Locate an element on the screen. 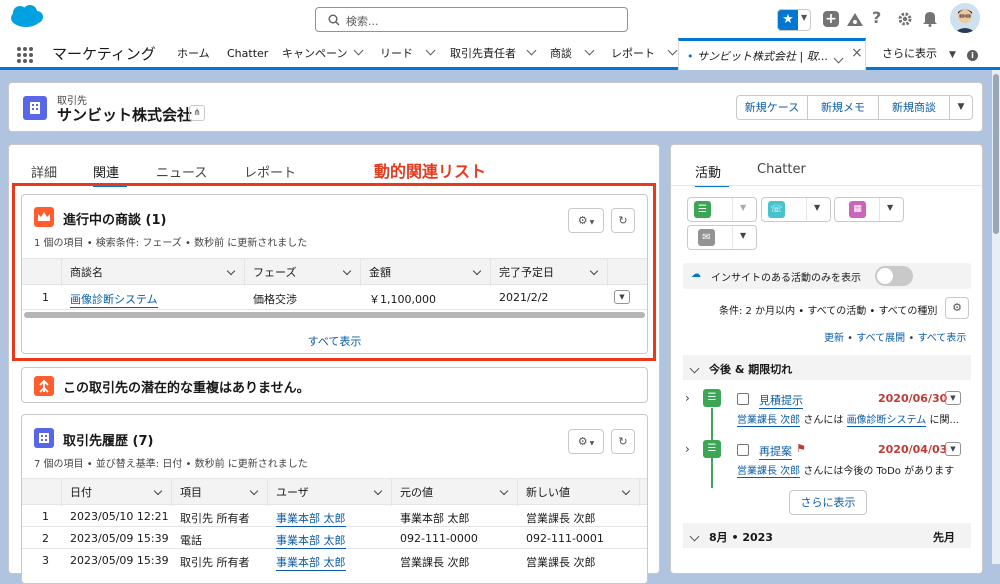 The width and height of the screenshot is (1000, 584). new-case-button: 新規ケース is located at coordinates (772, 107).